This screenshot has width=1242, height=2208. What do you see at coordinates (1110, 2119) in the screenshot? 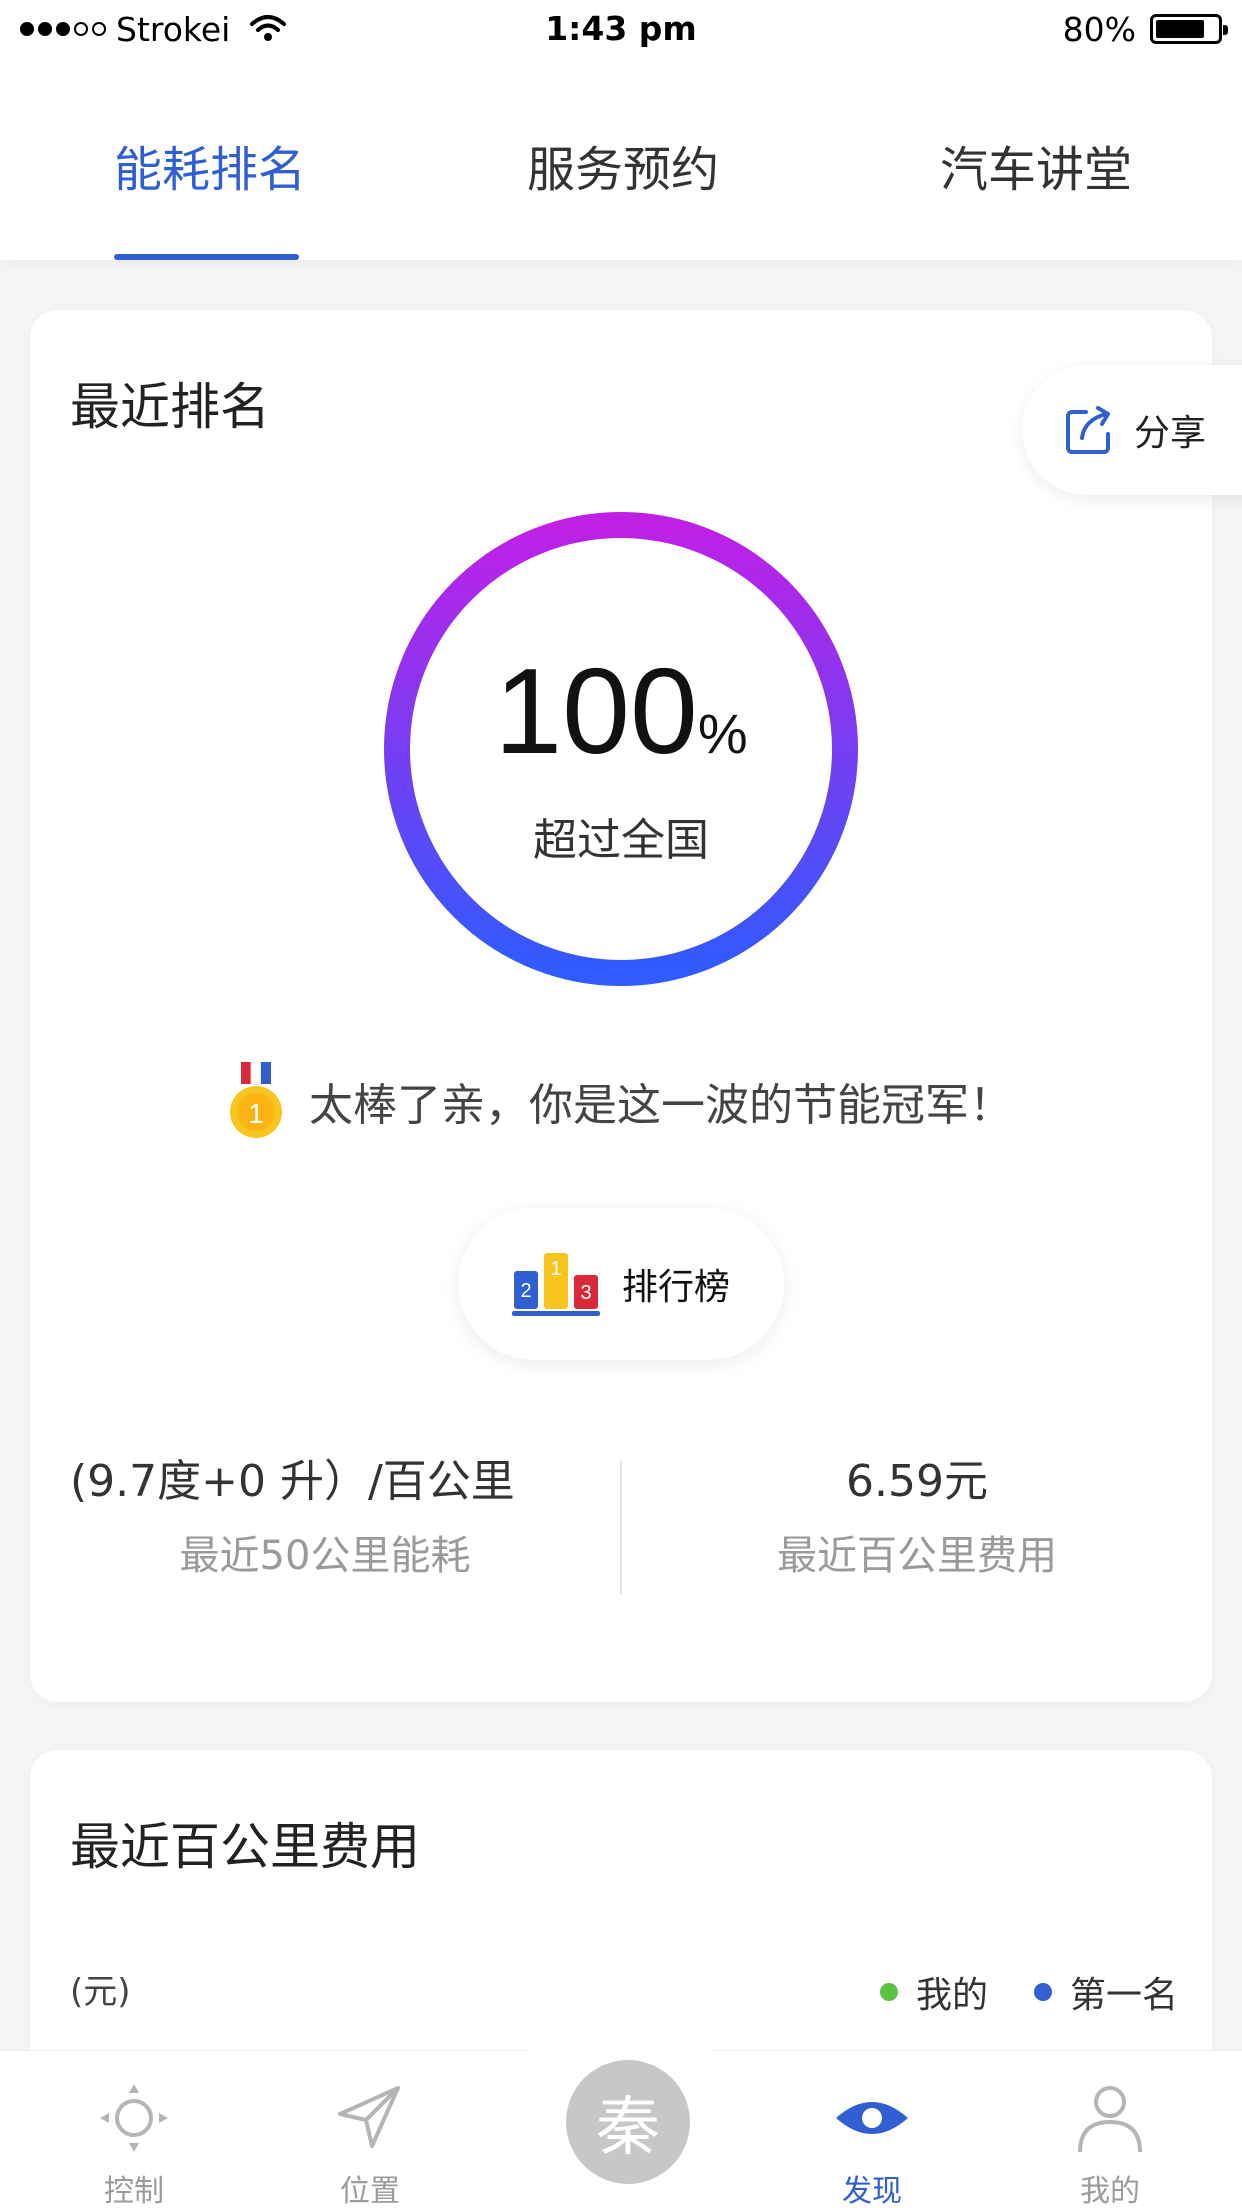
I see `profile-icon` at bounding box center [1110, 2119].